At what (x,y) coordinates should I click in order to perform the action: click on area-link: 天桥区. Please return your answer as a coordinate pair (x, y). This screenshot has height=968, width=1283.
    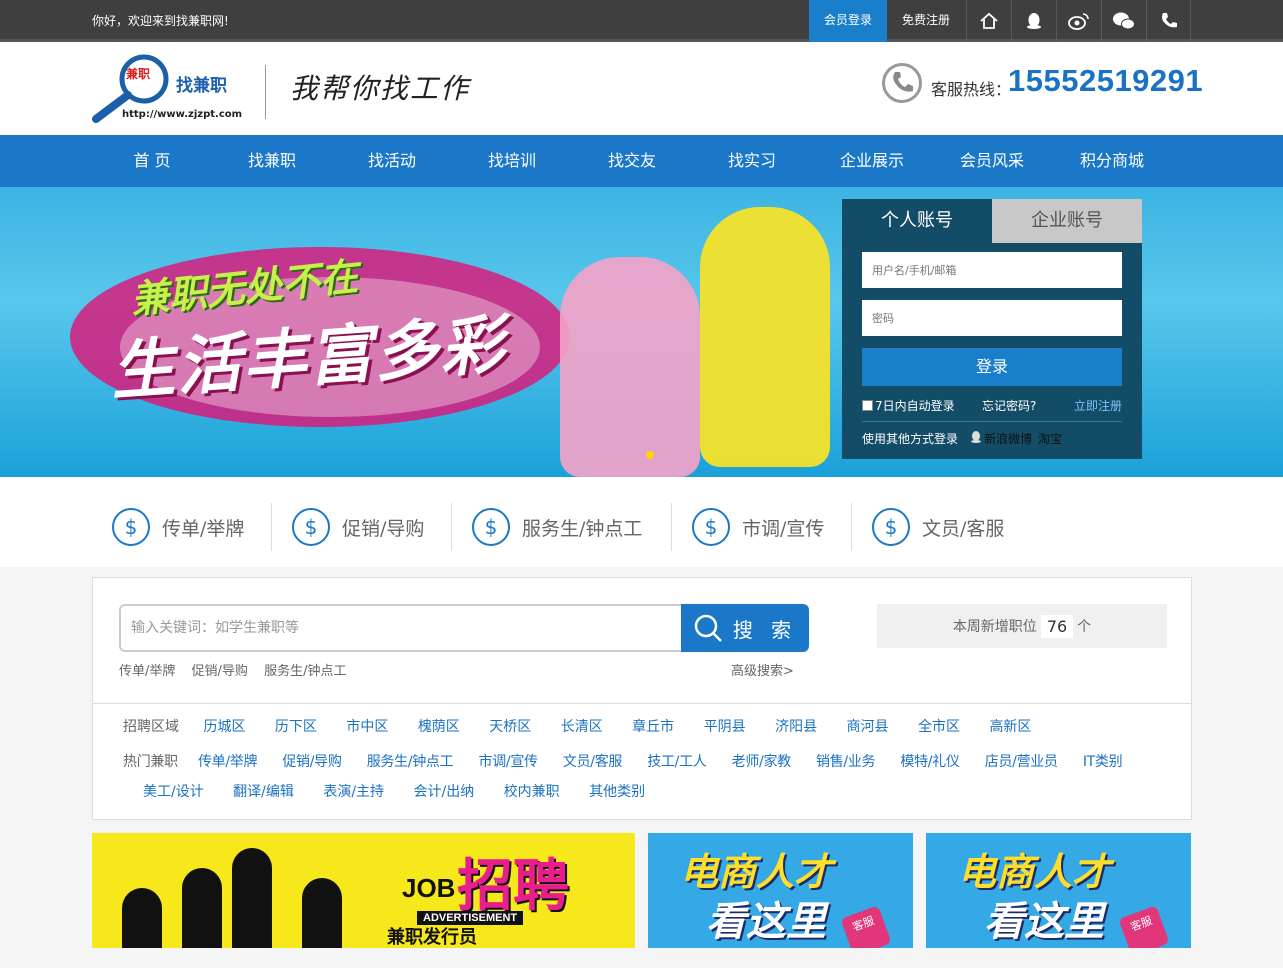
    Looking at the image, I should click on (510, 727).